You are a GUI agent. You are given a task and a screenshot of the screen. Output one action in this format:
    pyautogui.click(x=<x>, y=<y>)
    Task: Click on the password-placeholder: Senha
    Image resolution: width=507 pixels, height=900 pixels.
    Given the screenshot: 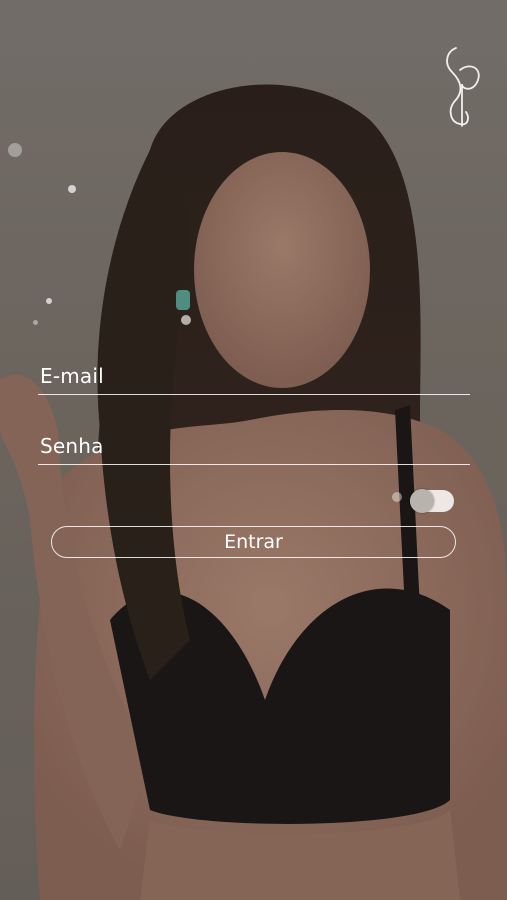 What is the action you would take?
    pyautogui.click(x=72, y=446)
    